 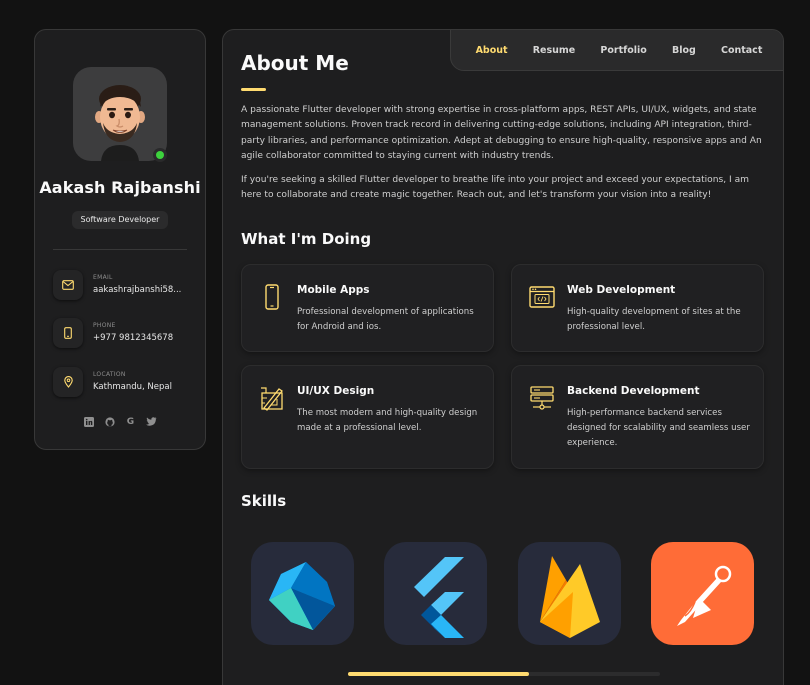 What do you see at coordinates (542, 398) in the screenshot?
I see `server-icon` at bounding box center [542, 398].